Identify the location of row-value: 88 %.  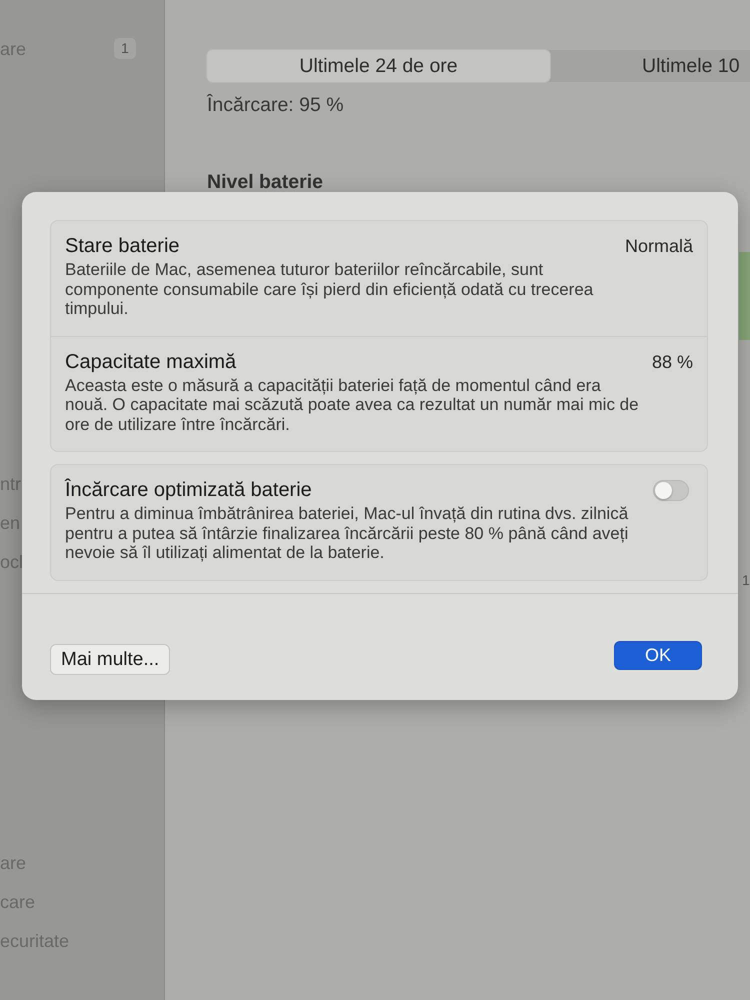
(672, 362).